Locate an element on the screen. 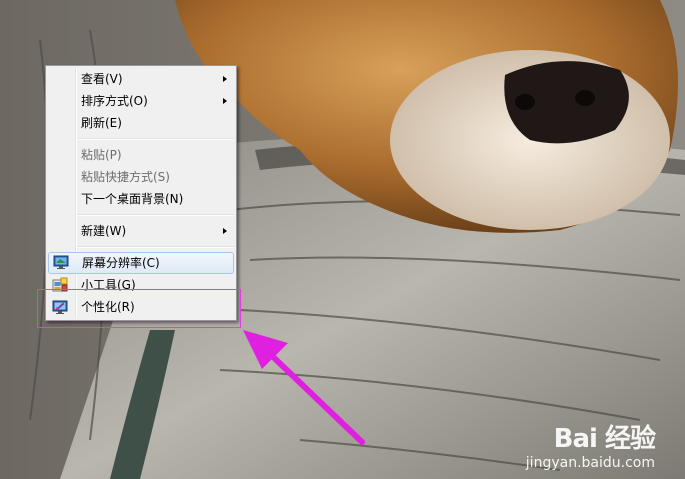 The width and height of the screenshot is (685, 479). menu-item-label: 查看(V) is located at coordinates (102, 79).